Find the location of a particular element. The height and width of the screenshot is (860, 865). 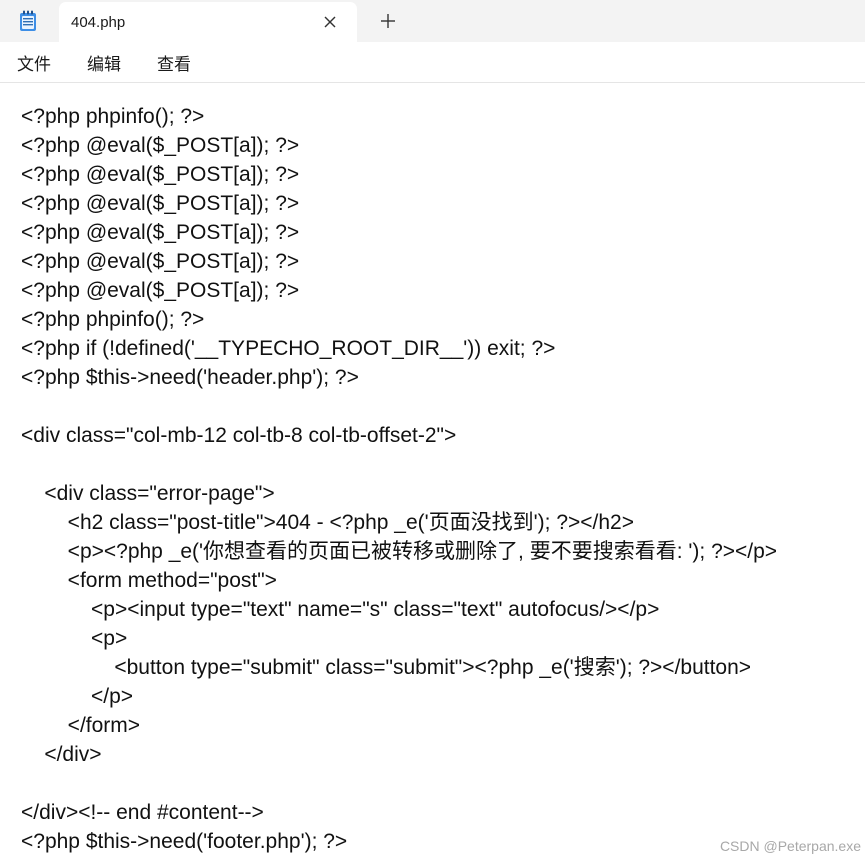

notepad-icon is located at coordinates (28, 21).